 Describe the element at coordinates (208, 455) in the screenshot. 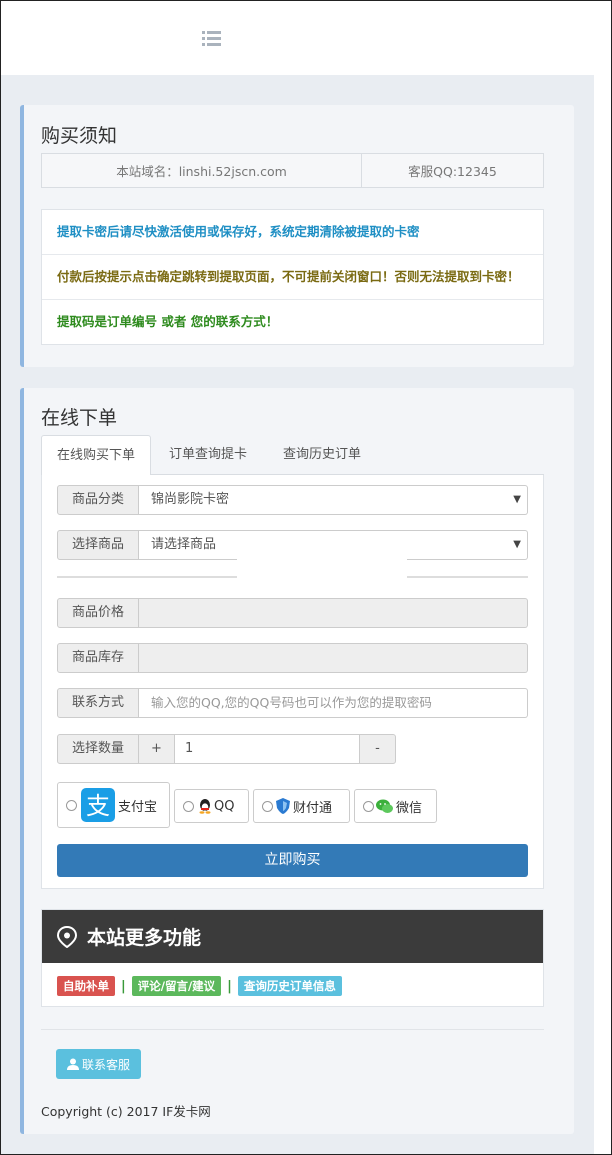

I see `tab-order-query: 订单查询提卡` at that location.